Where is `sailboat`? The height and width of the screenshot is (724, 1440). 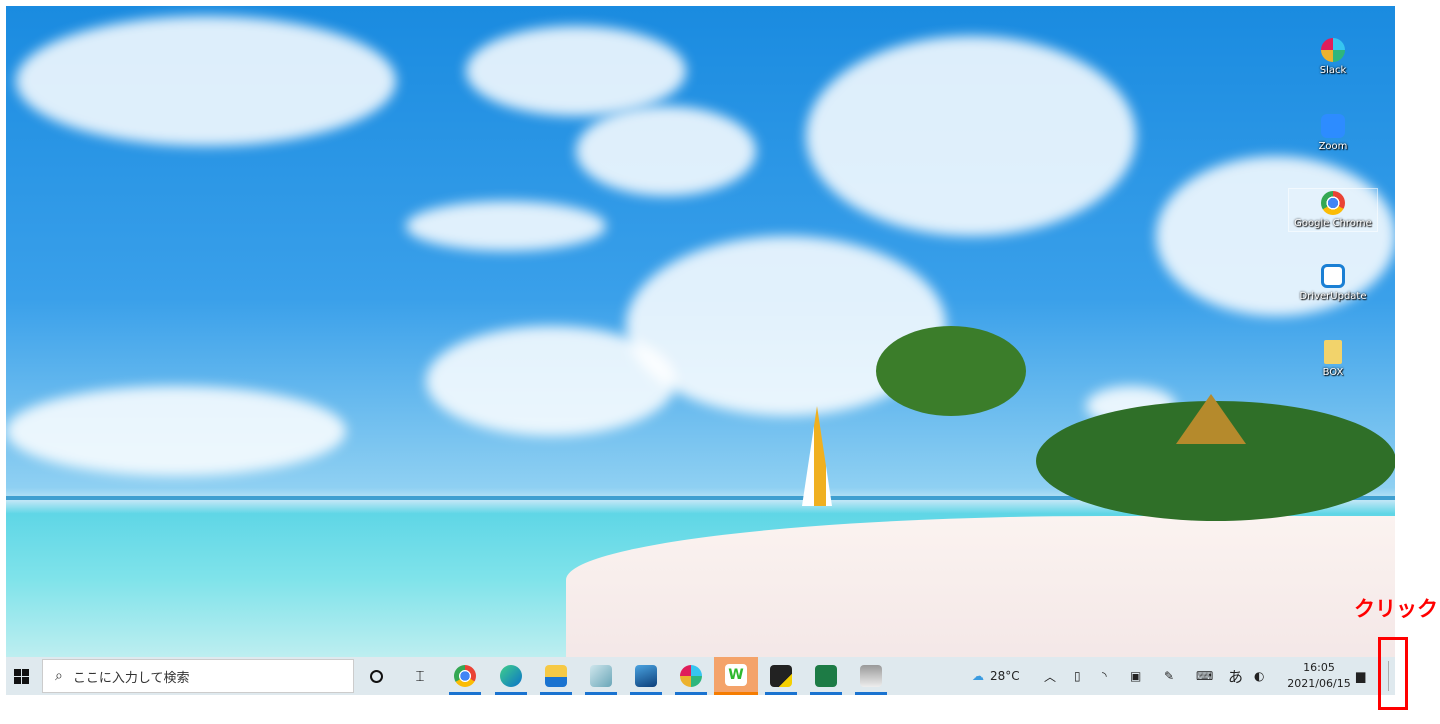 sailboat is located at coordinates (817, 456).